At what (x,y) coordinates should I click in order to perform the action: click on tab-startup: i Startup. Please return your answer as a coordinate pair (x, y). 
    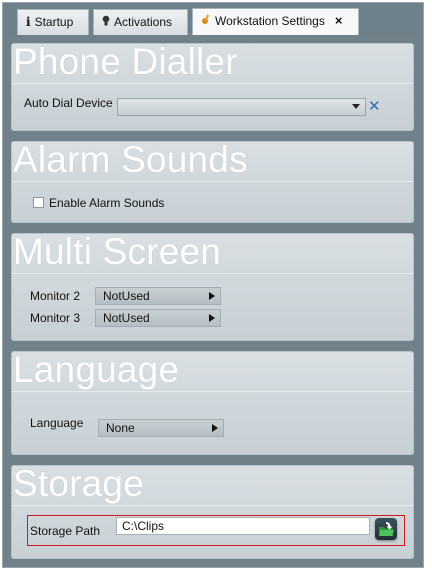
    Looking at the image, I should click on (53, 22).